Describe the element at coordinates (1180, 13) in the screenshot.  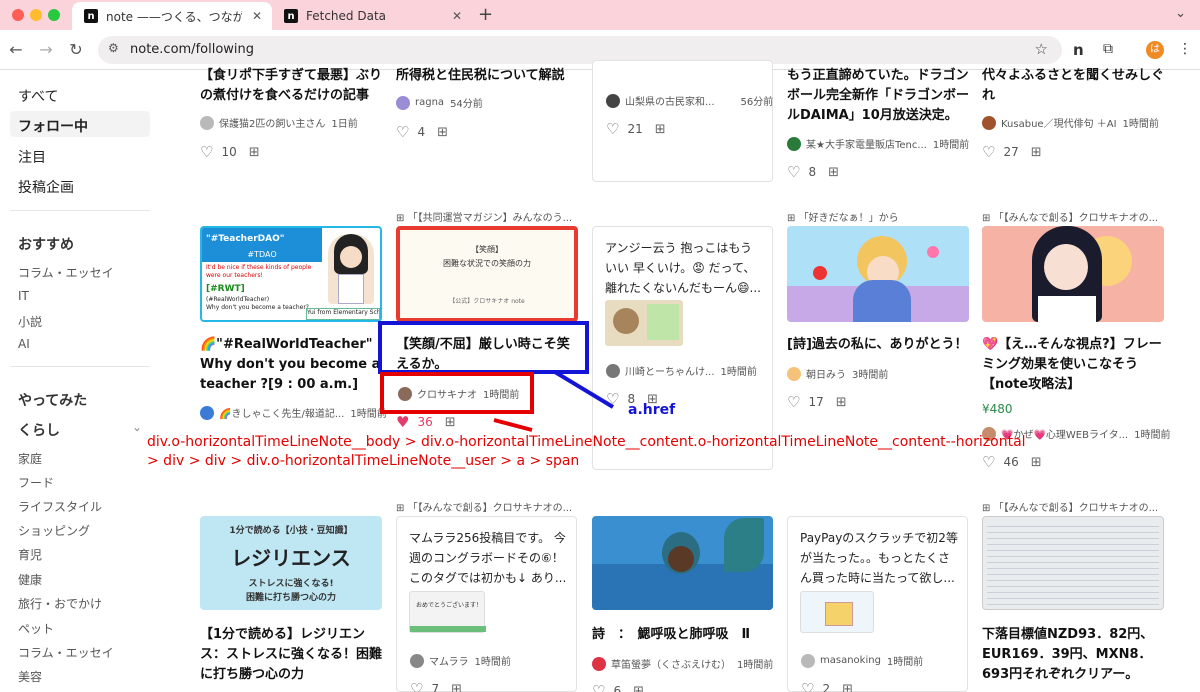
I see `tab-search-icon: ⌄` at that location.